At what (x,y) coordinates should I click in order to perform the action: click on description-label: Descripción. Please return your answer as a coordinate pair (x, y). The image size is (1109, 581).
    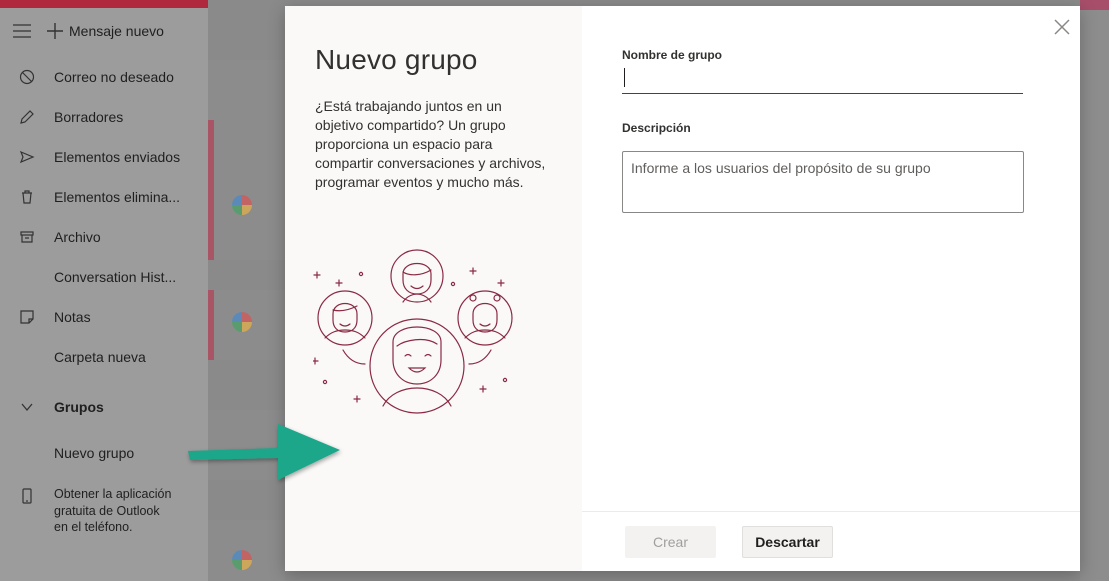
    Looking at the image, I should click on (656, 128).